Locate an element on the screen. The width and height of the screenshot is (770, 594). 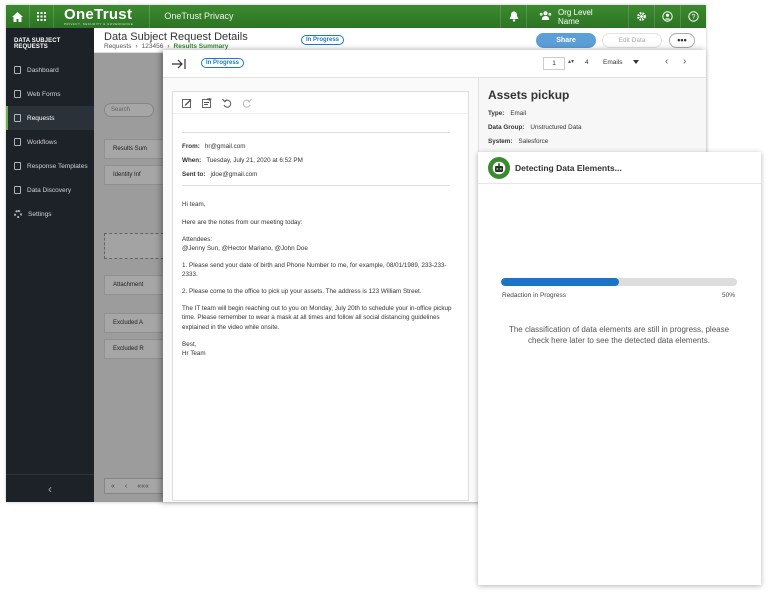
logo-text: OneTrust is located at coordinates (98, 14).